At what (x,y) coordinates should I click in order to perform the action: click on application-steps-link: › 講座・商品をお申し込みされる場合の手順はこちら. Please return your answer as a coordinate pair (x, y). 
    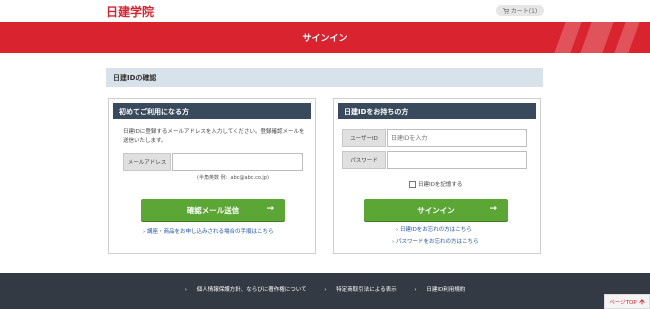
    Looking at the image, I should click on (208, 231).